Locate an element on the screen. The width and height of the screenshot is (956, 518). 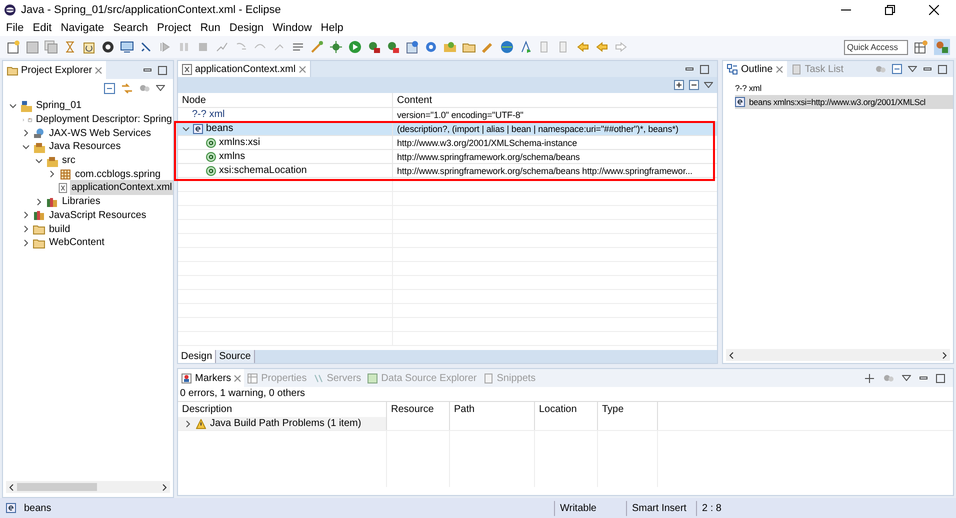
column-header: Type is located at coordinates (628, 409).